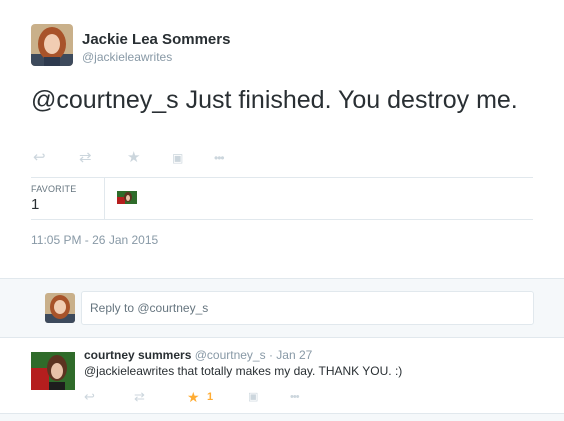  I want to click on tweet-stats: FAVORITE 1, so click(282, 198).